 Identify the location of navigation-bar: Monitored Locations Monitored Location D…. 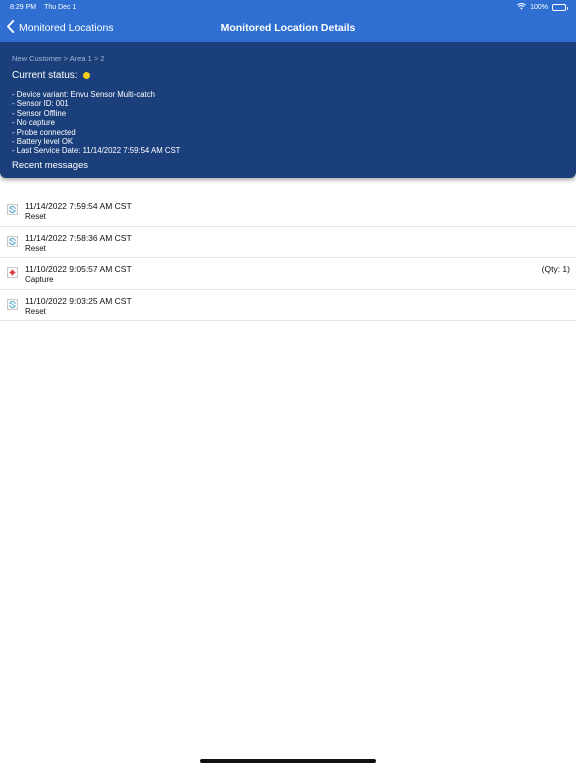
(288, 28).